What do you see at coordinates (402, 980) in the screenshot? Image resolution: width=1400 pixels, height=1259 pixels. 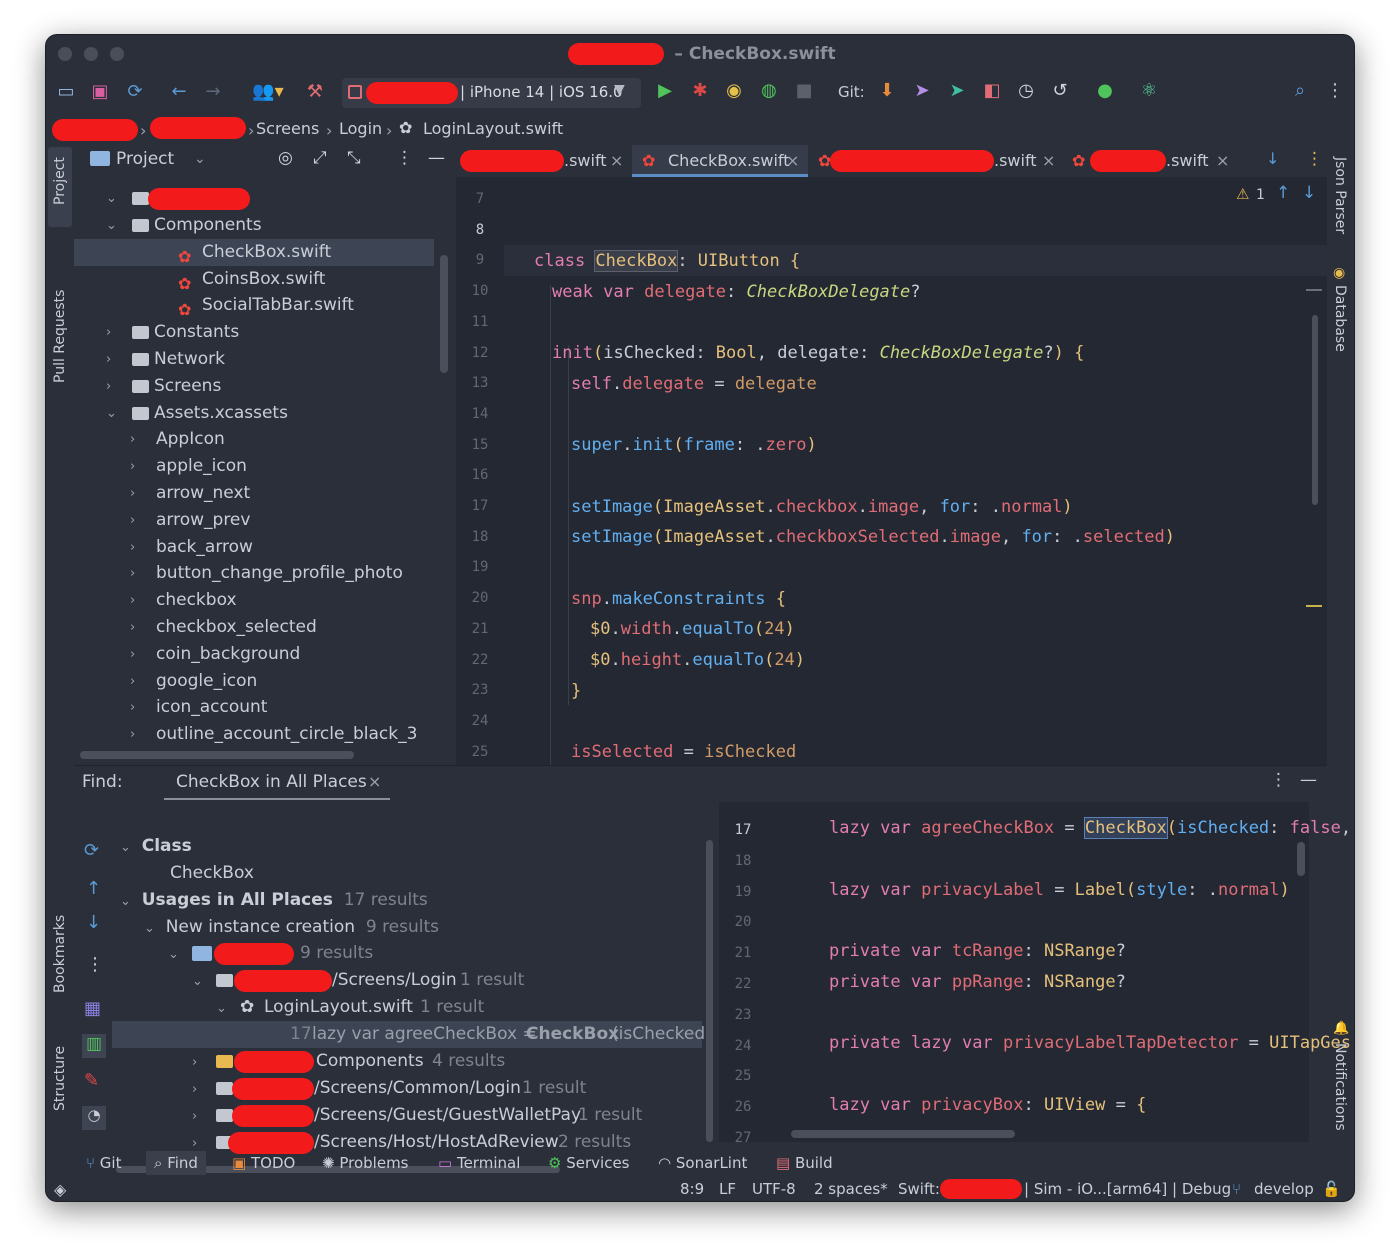 I see `find-row-screens-login: ⌄ /Screens/Login 1 result` at bounding box center [402, 980].